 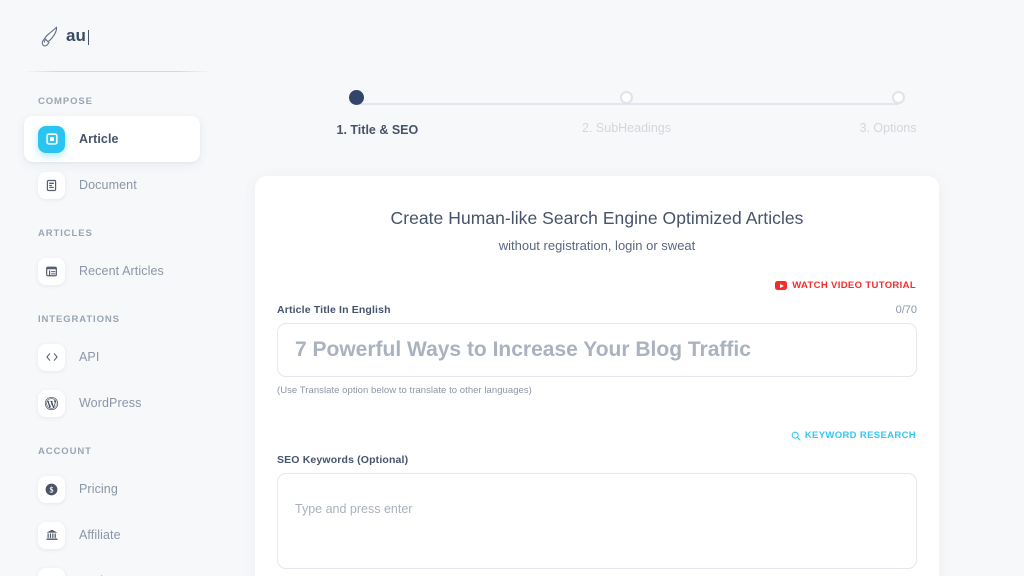 I want to click on sidebar-item-label: Recent Articles, so click(x=121, y=271).